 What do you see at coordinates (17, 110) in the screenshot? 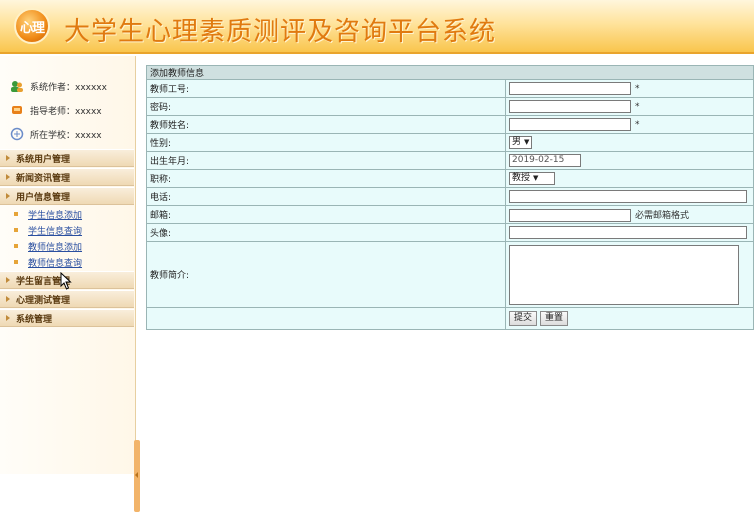
I see `teacher-icon` at bounding box center [17, 110].